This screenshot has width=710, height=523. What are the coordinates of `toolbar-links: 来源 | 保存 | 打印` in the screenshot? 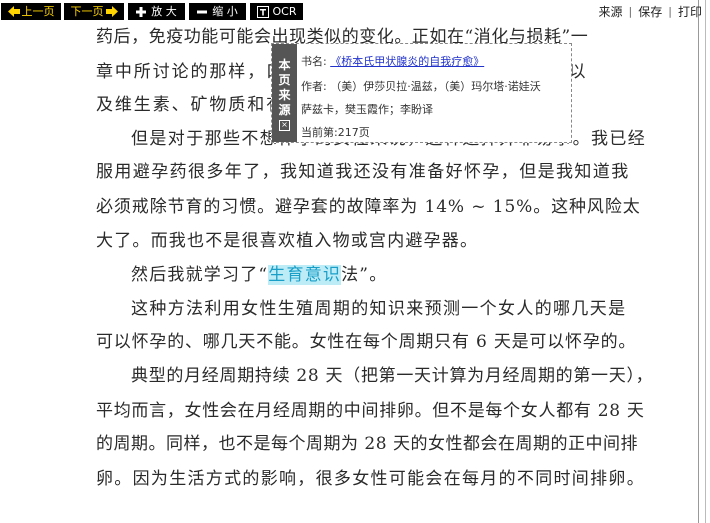 It's located at (650, 11).